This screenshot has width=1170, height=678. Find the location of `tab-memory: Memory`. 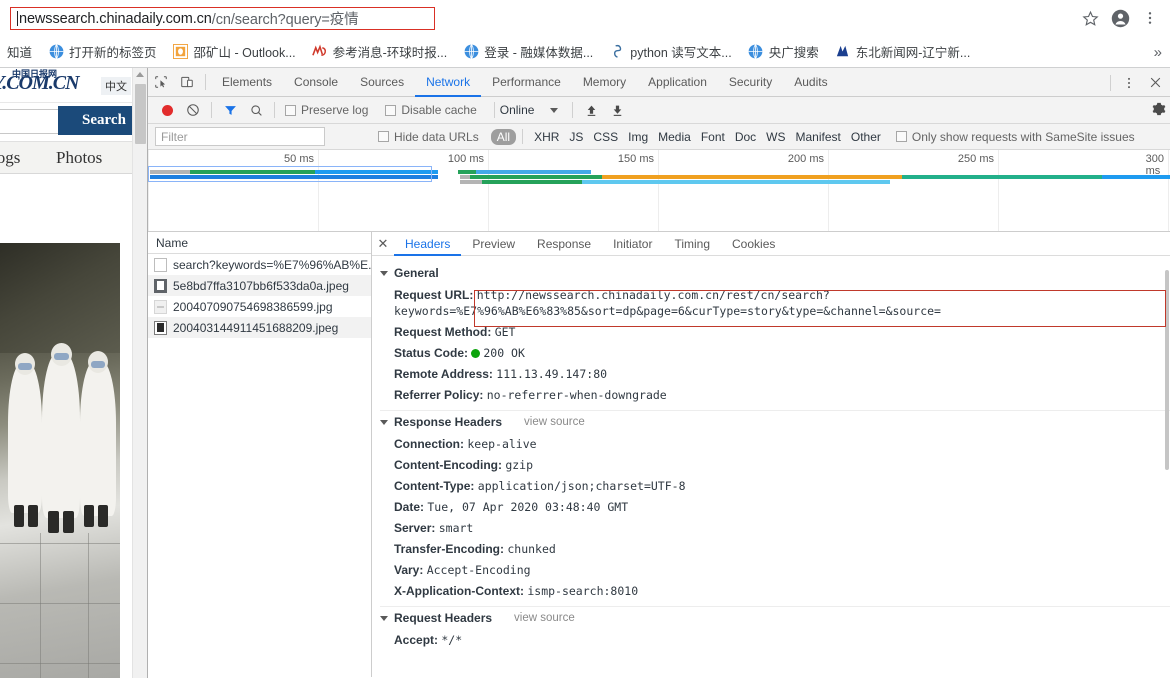

tab-memory: Memory is located at coordinates (604, 82).